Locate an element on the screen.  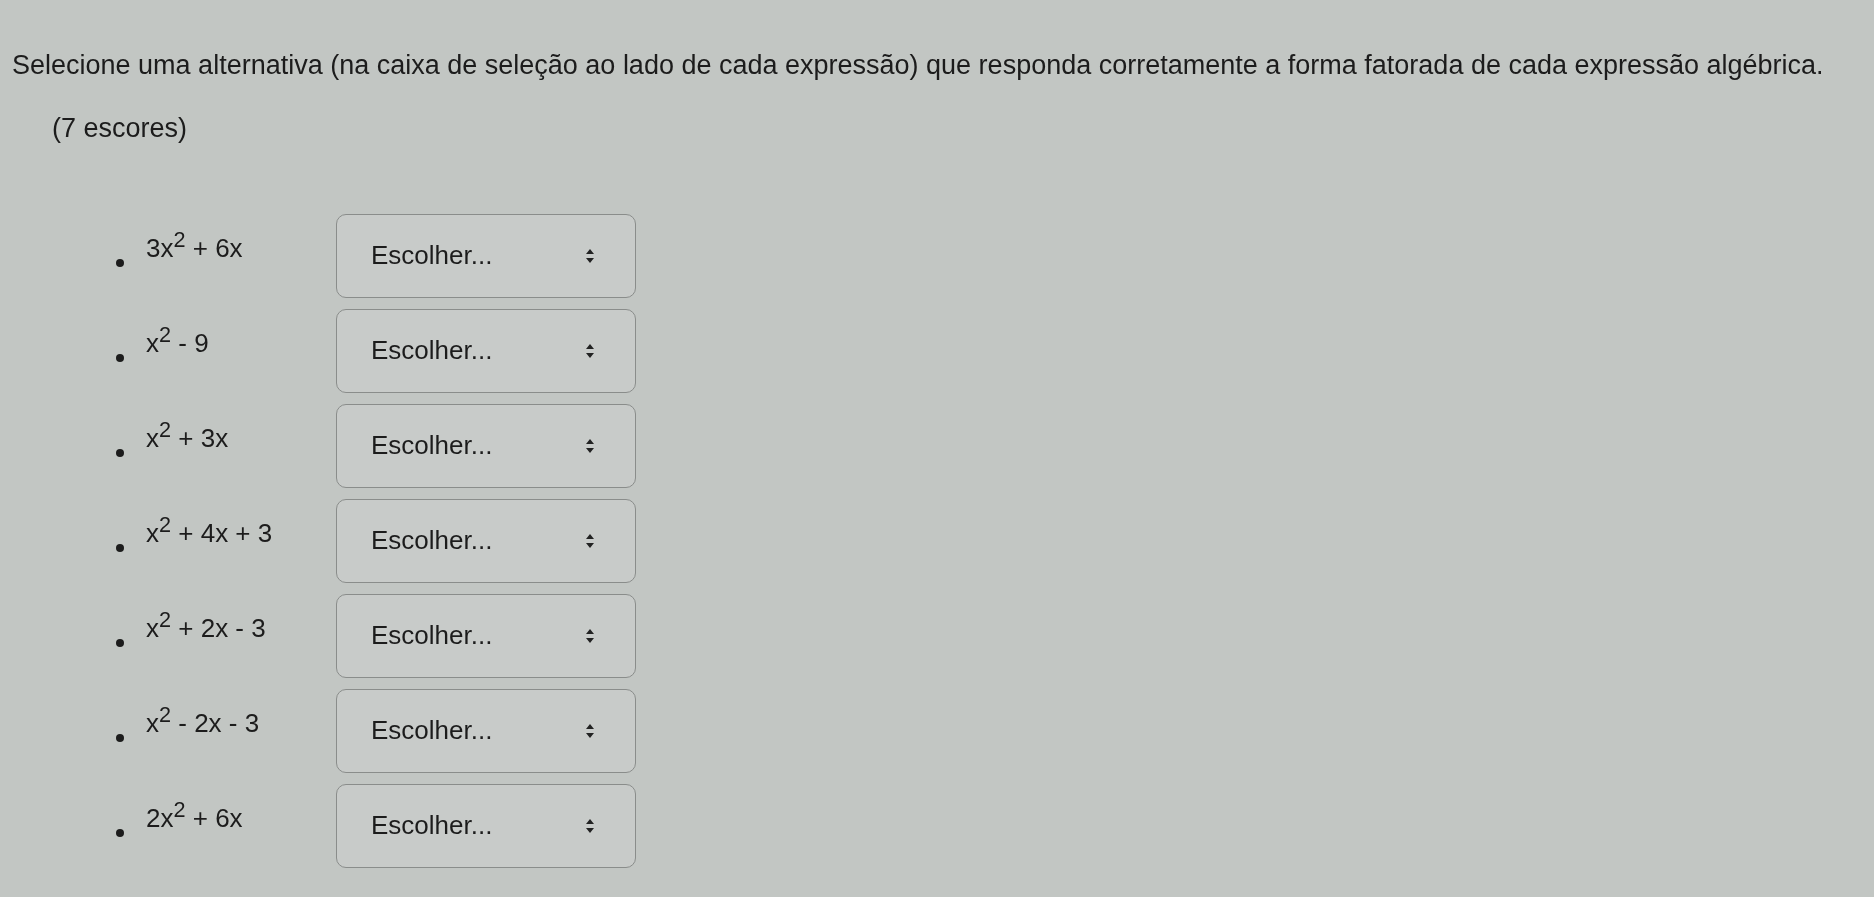
expression-text: x$^{2}$ - 9 is located at coordinates (178, 340).